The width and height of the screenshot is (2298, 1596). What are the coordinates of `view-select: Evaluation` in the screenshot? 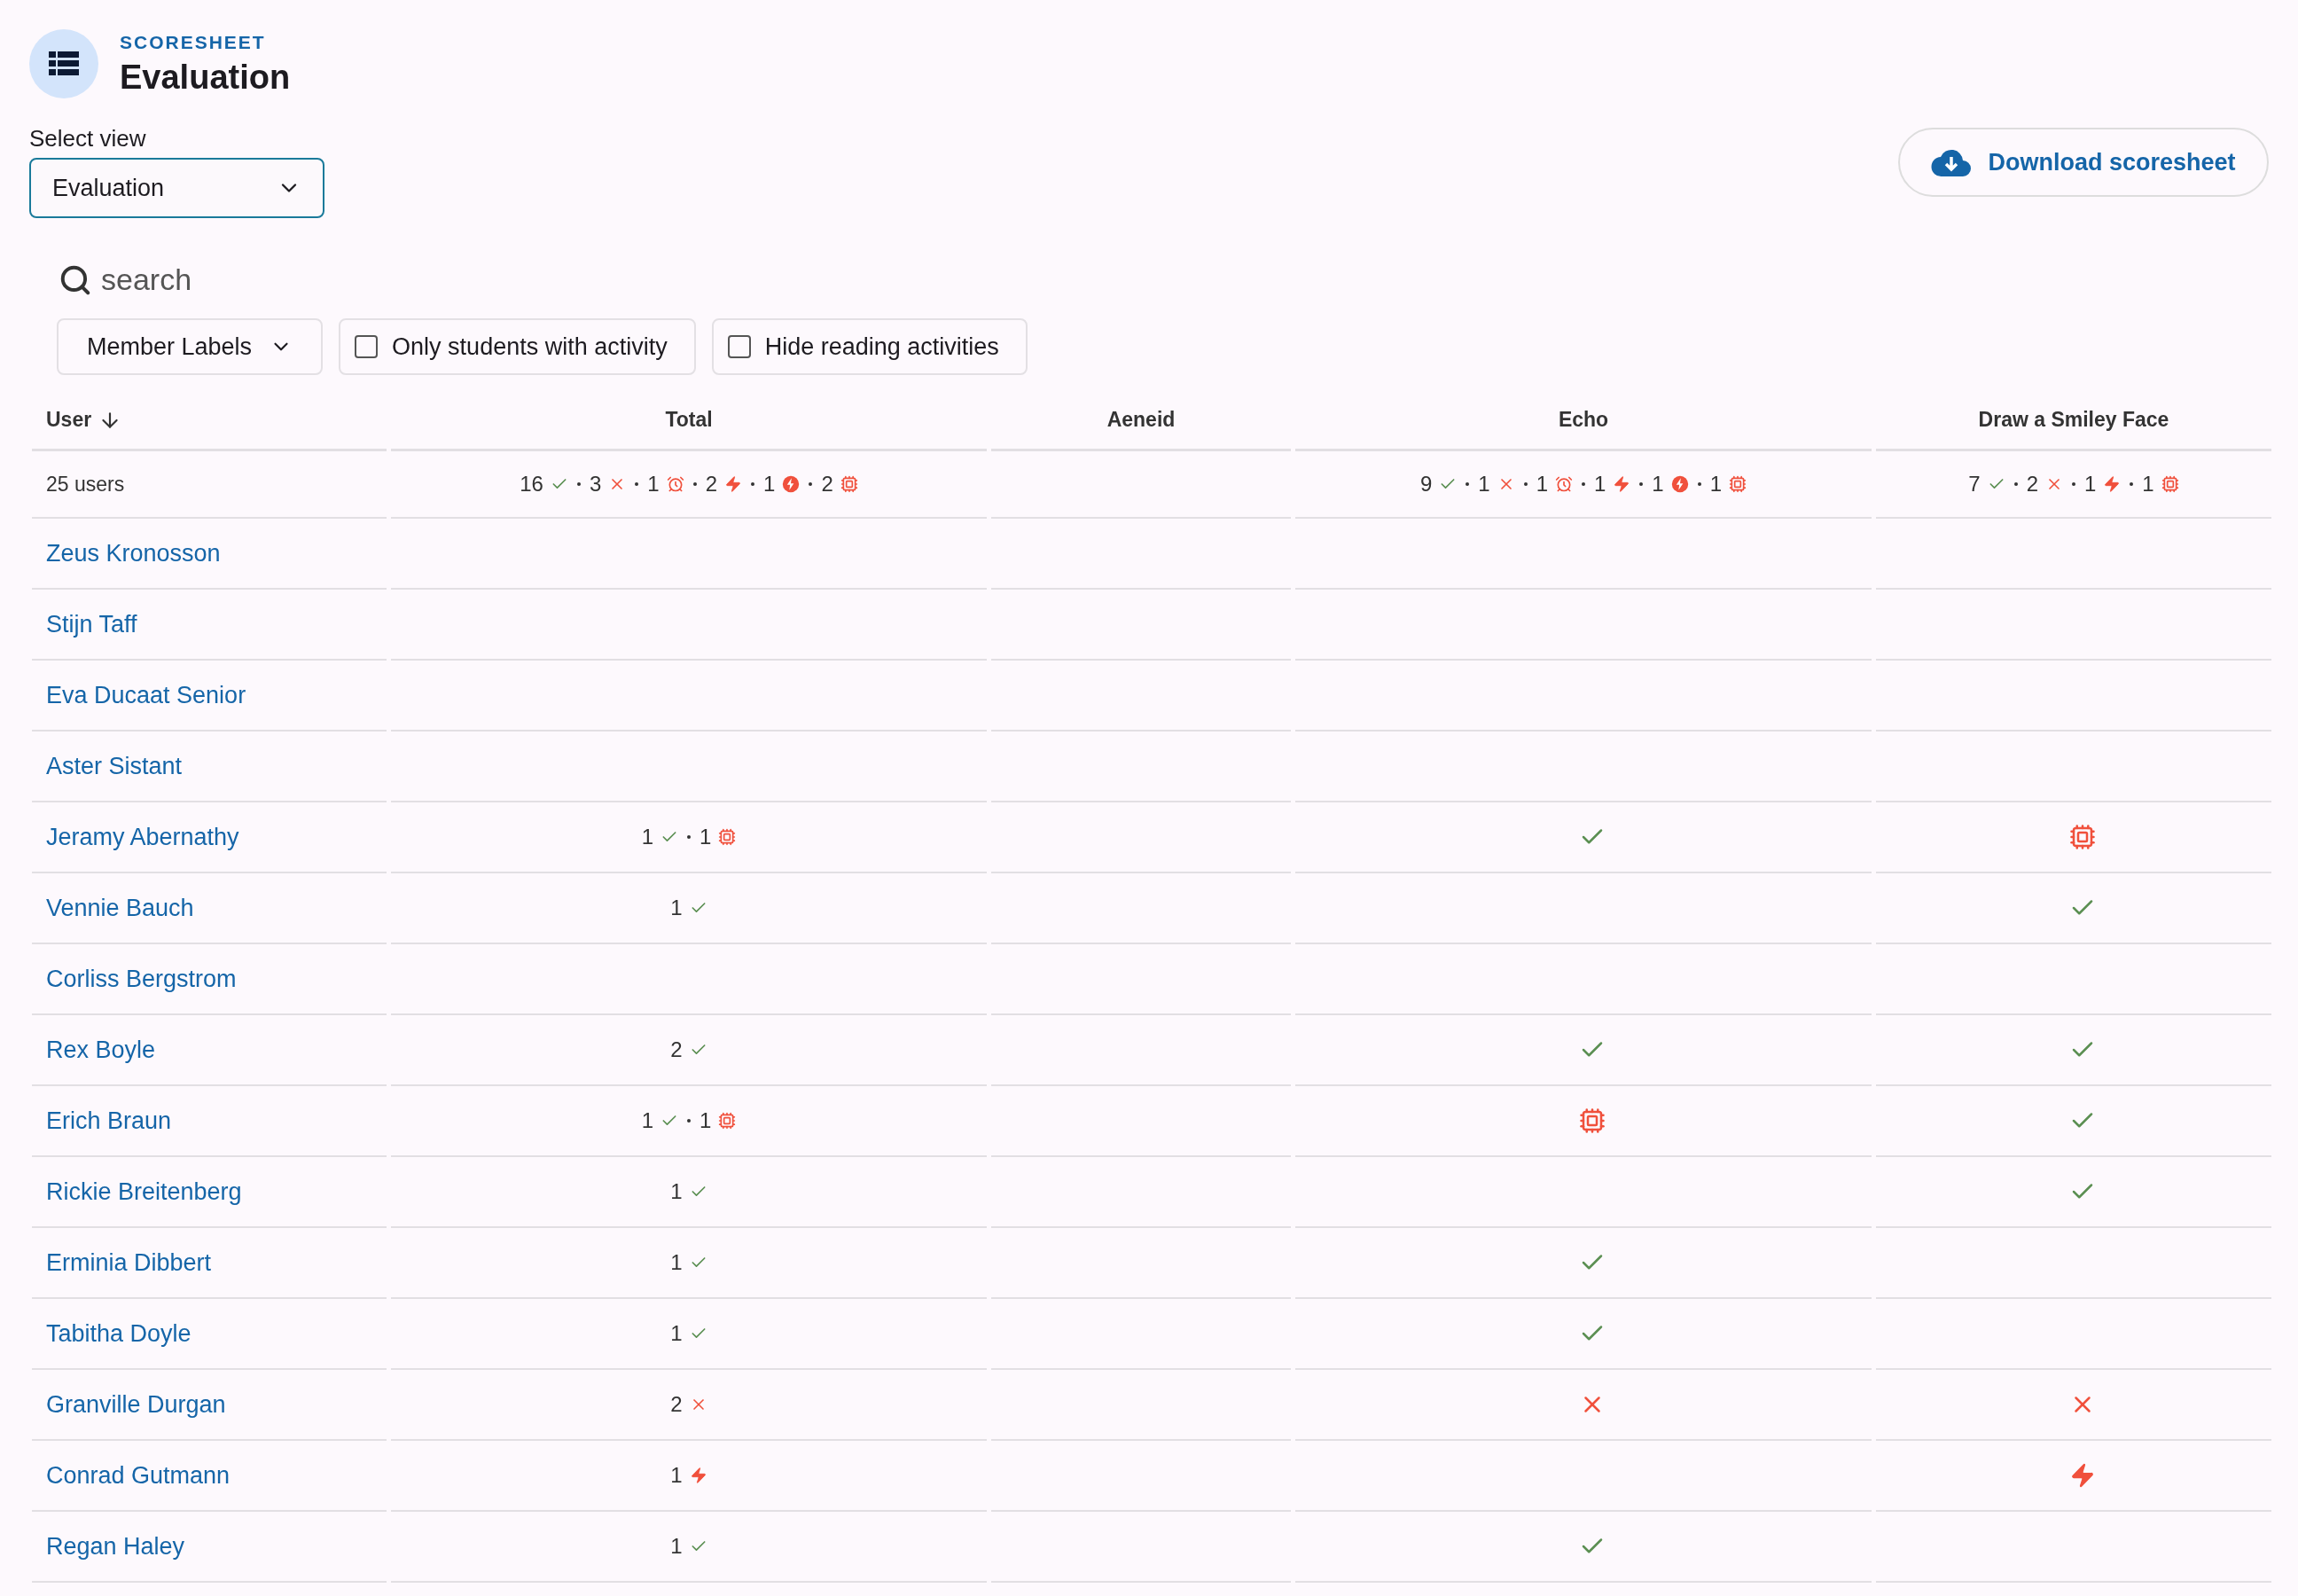 It's located at (177, 188).